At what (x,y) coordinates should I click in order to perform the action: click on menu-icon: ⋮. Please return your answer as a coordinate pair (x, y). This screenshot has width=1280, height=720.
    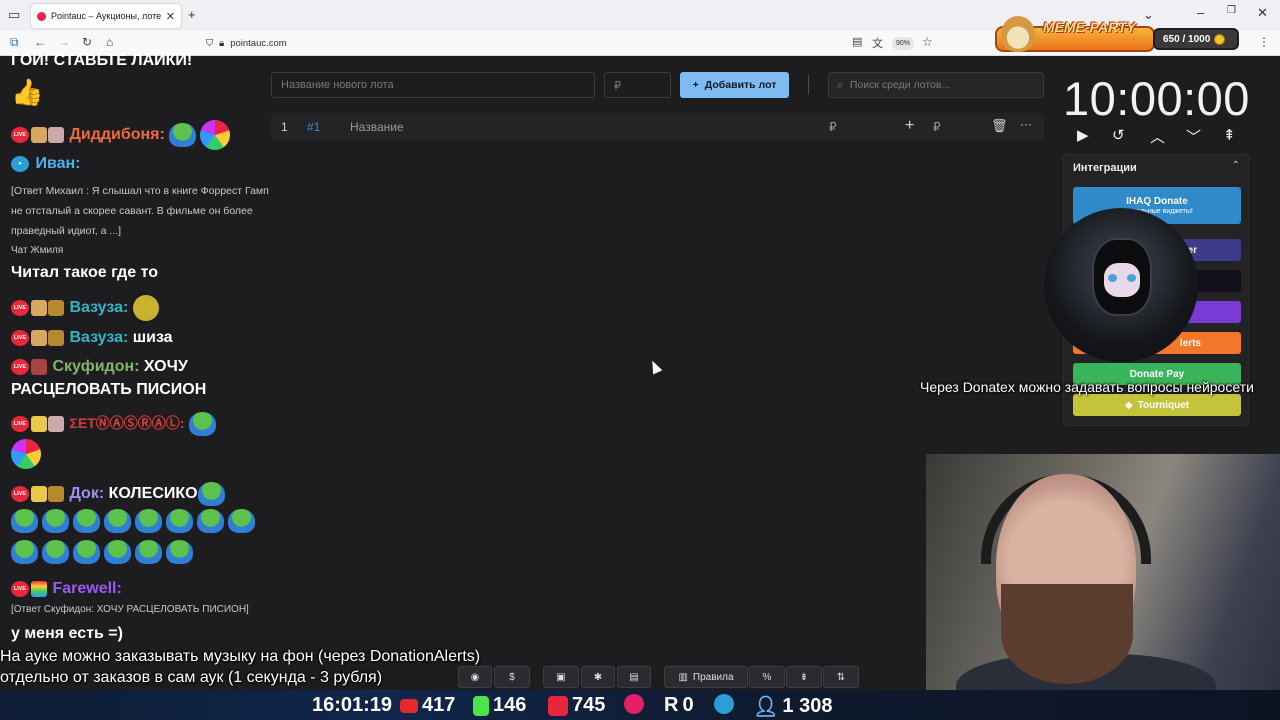
    Looking at the image, I should click on (1264, 42).